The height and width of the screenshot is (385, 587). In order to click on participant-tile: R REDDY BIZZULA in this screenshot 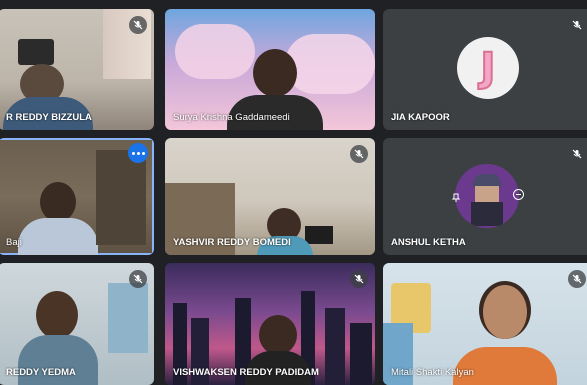, I will do `click(77, 69)`.